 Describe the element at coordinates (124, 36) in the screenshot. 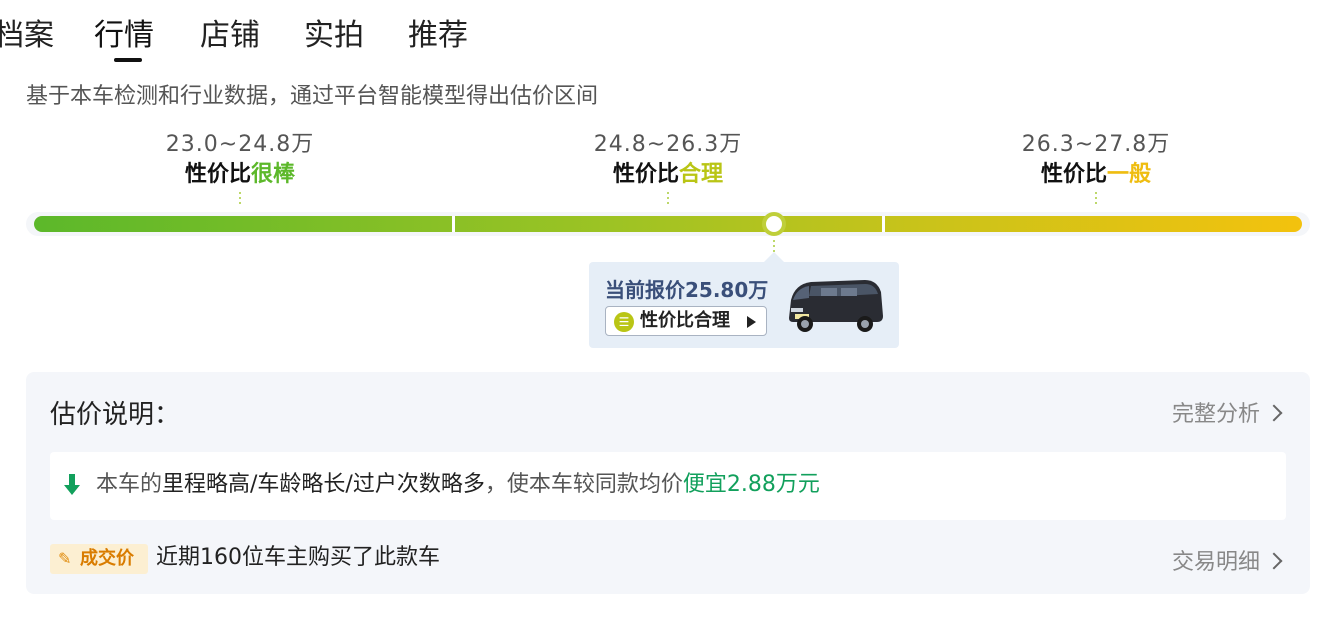

I see `tab-market: 行情` at that location.